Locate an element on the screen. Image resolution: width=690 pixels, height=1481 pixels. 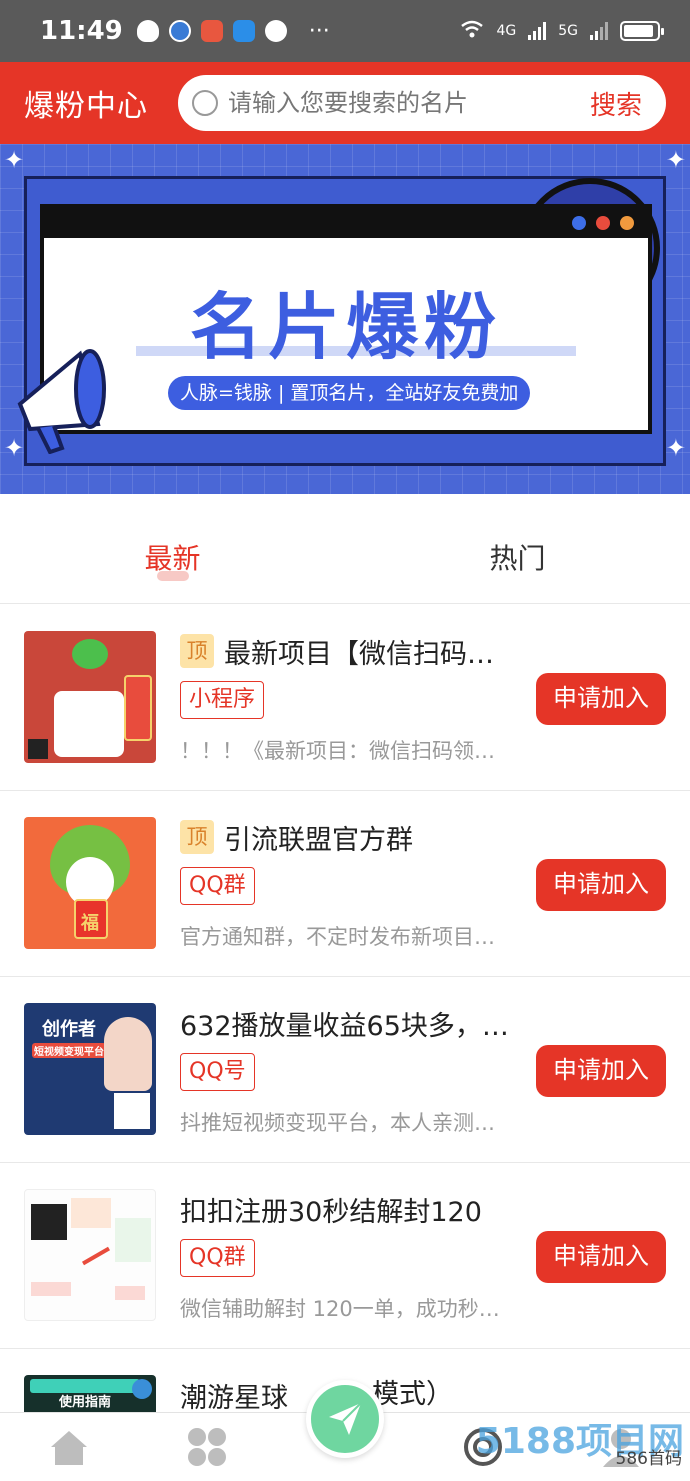
qq-icon is located at coordinates (147, 31).